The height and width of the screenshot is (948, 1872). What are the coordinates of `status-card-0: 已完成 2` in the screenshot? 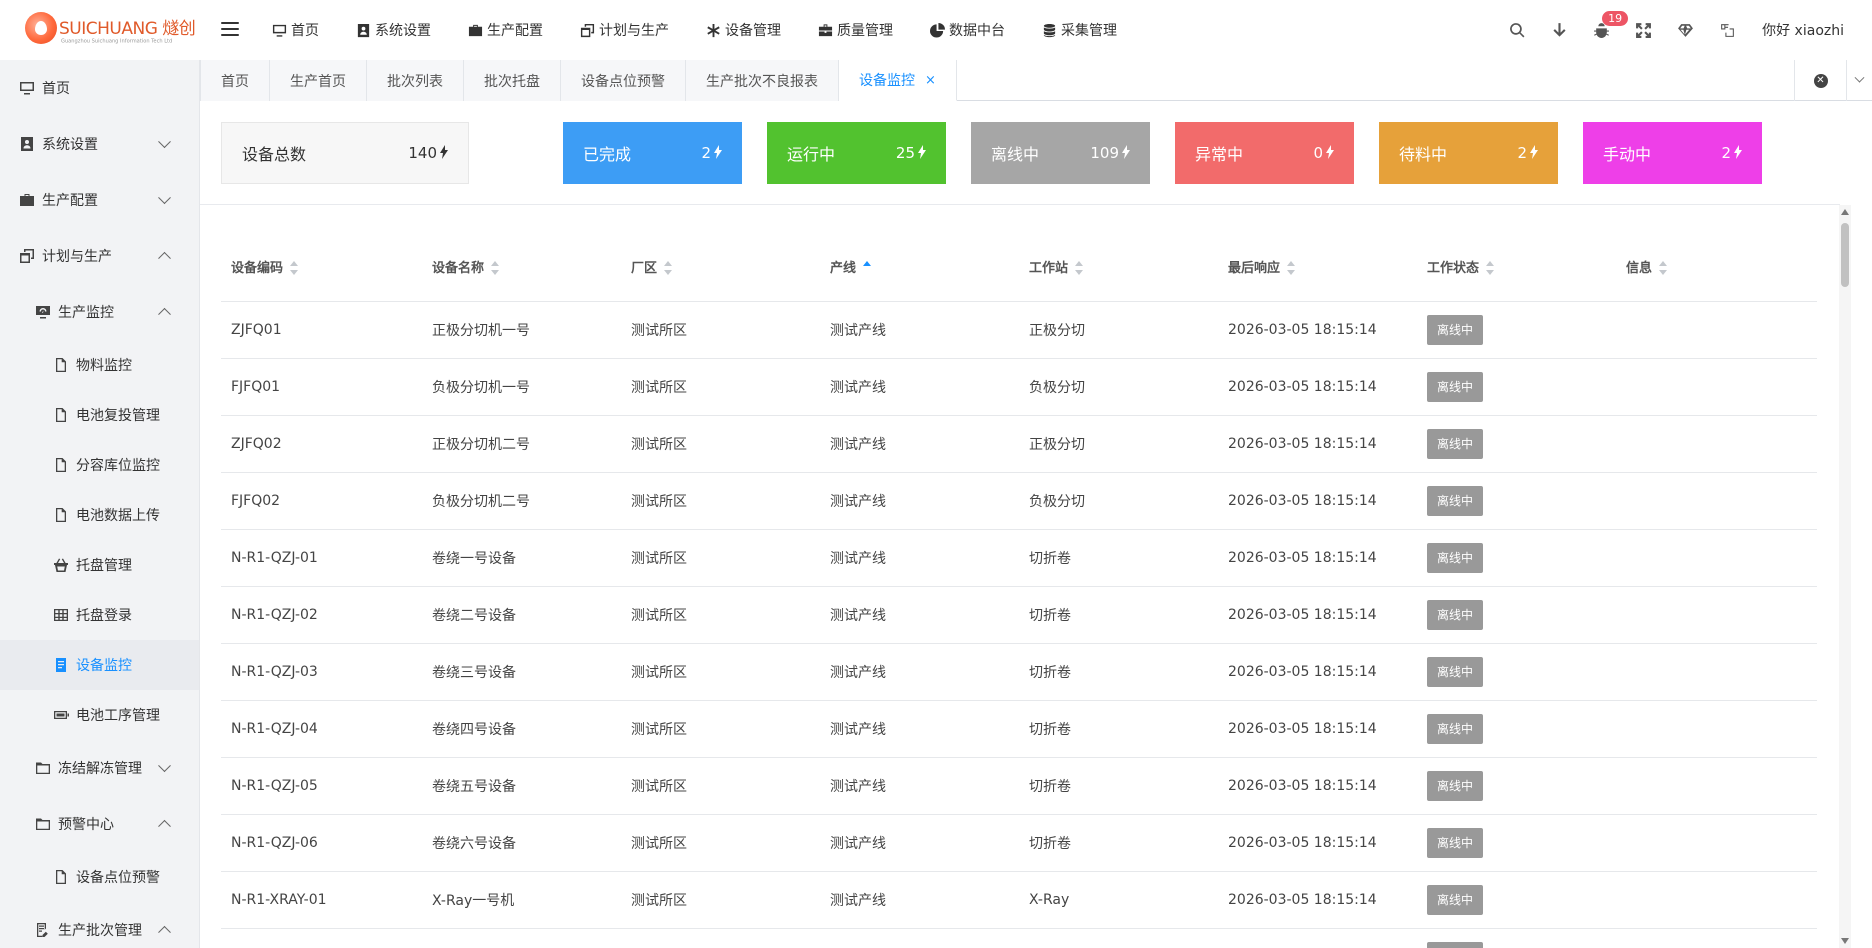 It's located at (652, 153).